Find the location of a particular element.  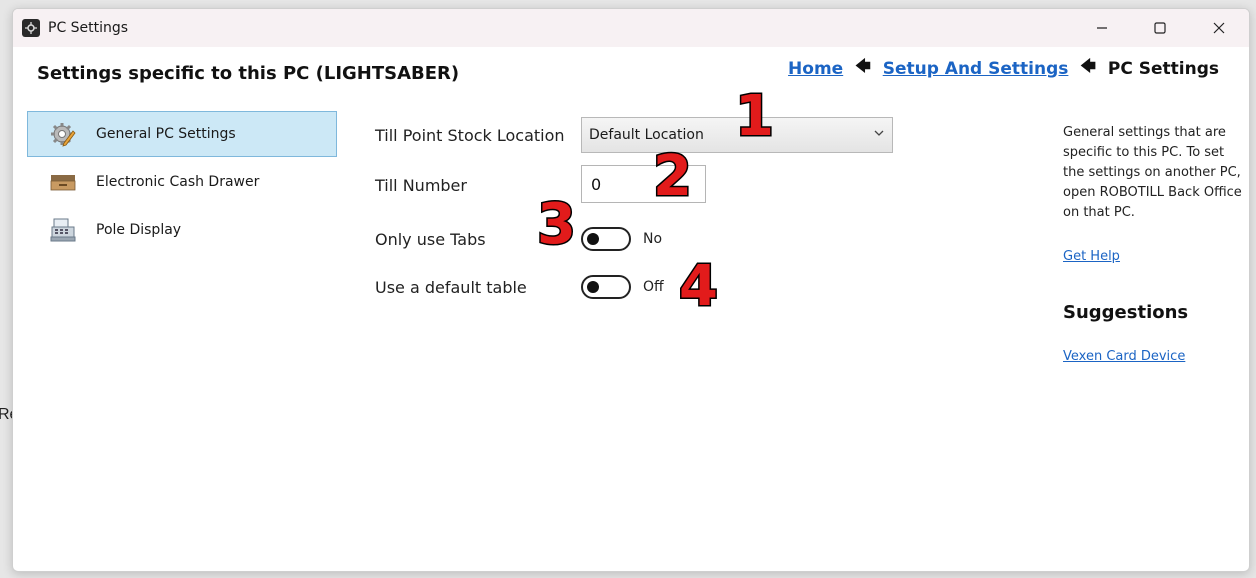

sidebar-item-electronic-cash-drawer: Electronic Cash Drawer is located at coordinates (182, 182).